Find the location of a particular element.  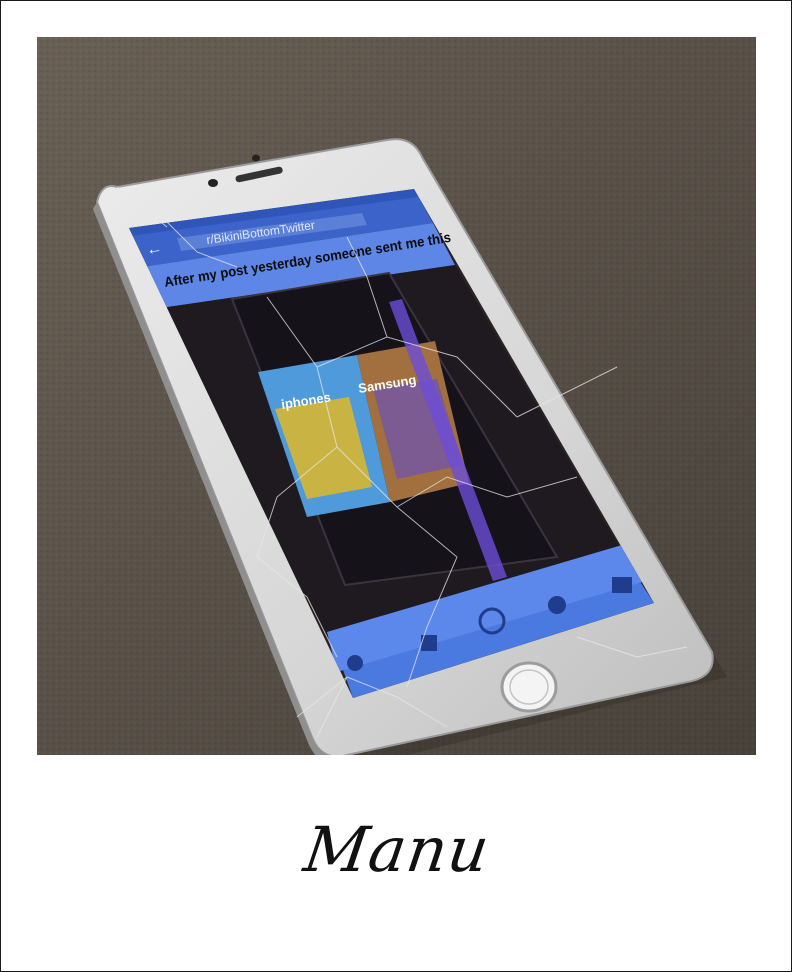

caption: Manu is located at coordinates (397, 849).